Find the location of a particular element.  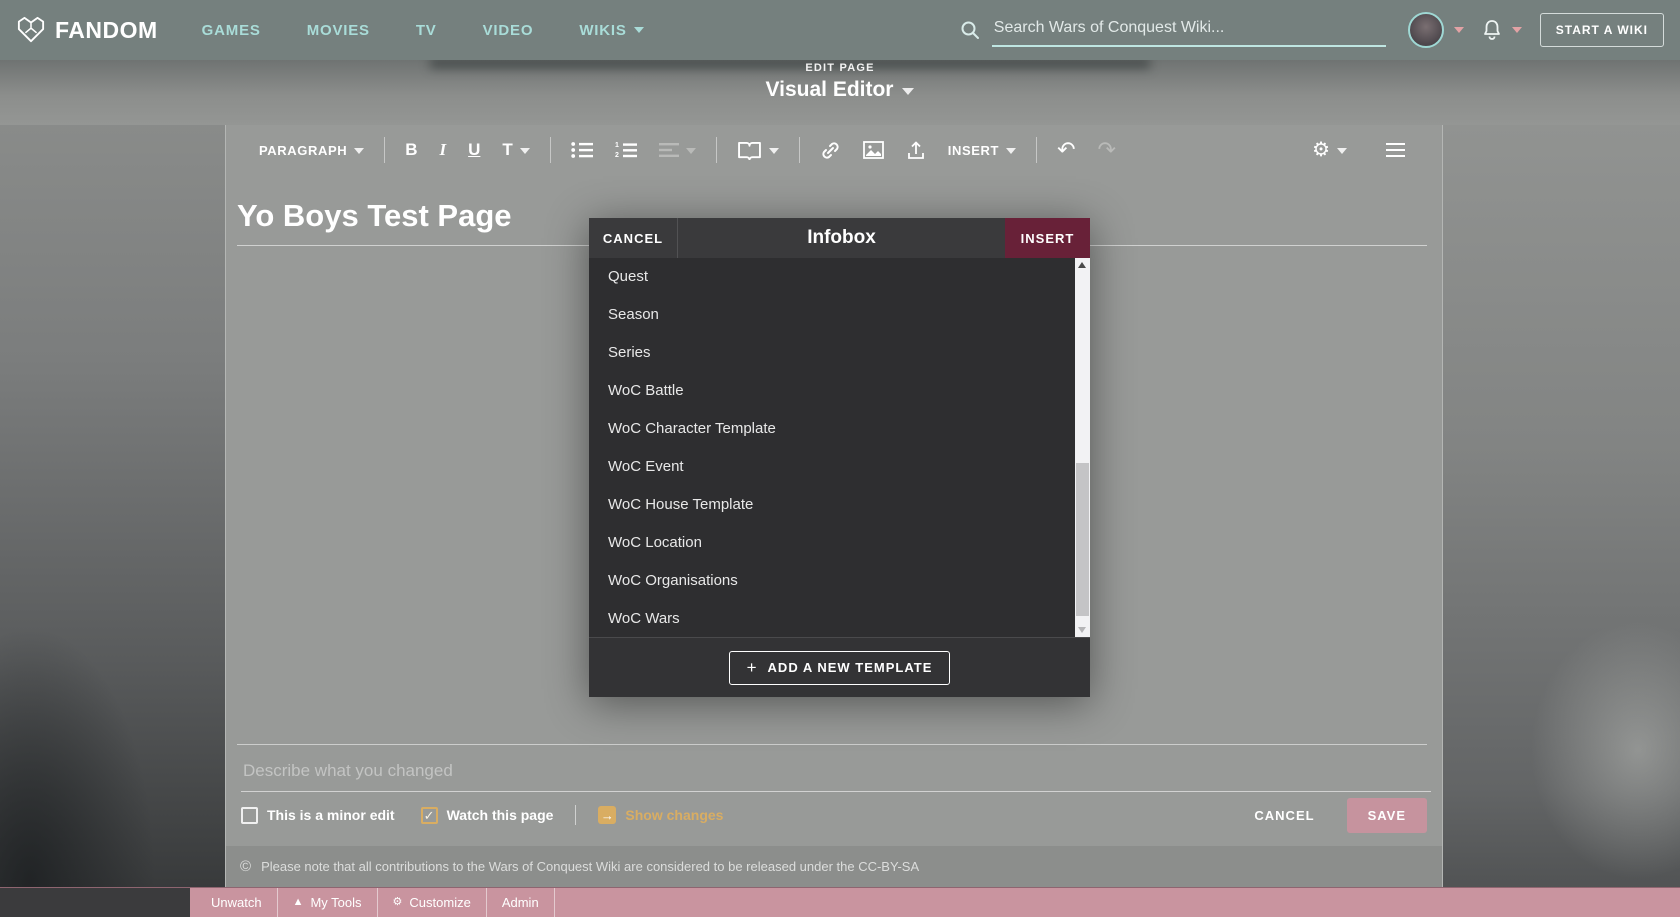

background-image-right is located at coordinates (1560, 488).